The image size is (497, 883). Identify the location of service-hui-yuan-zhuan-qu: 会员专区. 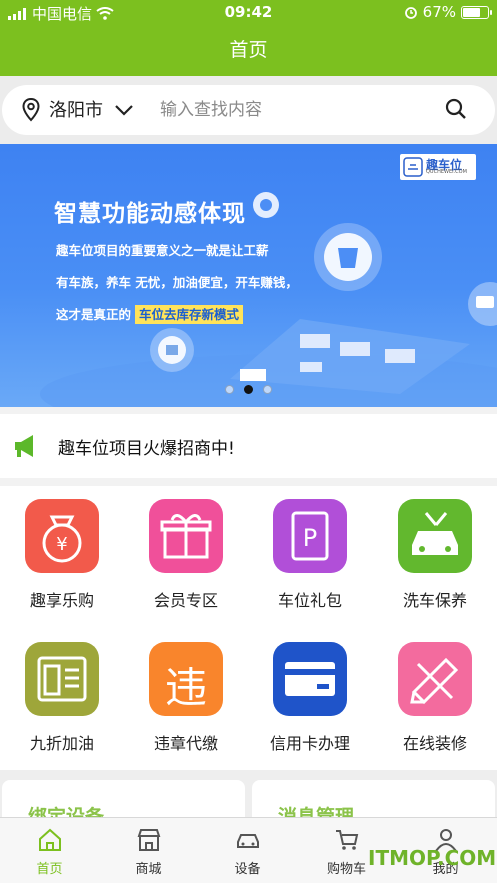
(186, 553).